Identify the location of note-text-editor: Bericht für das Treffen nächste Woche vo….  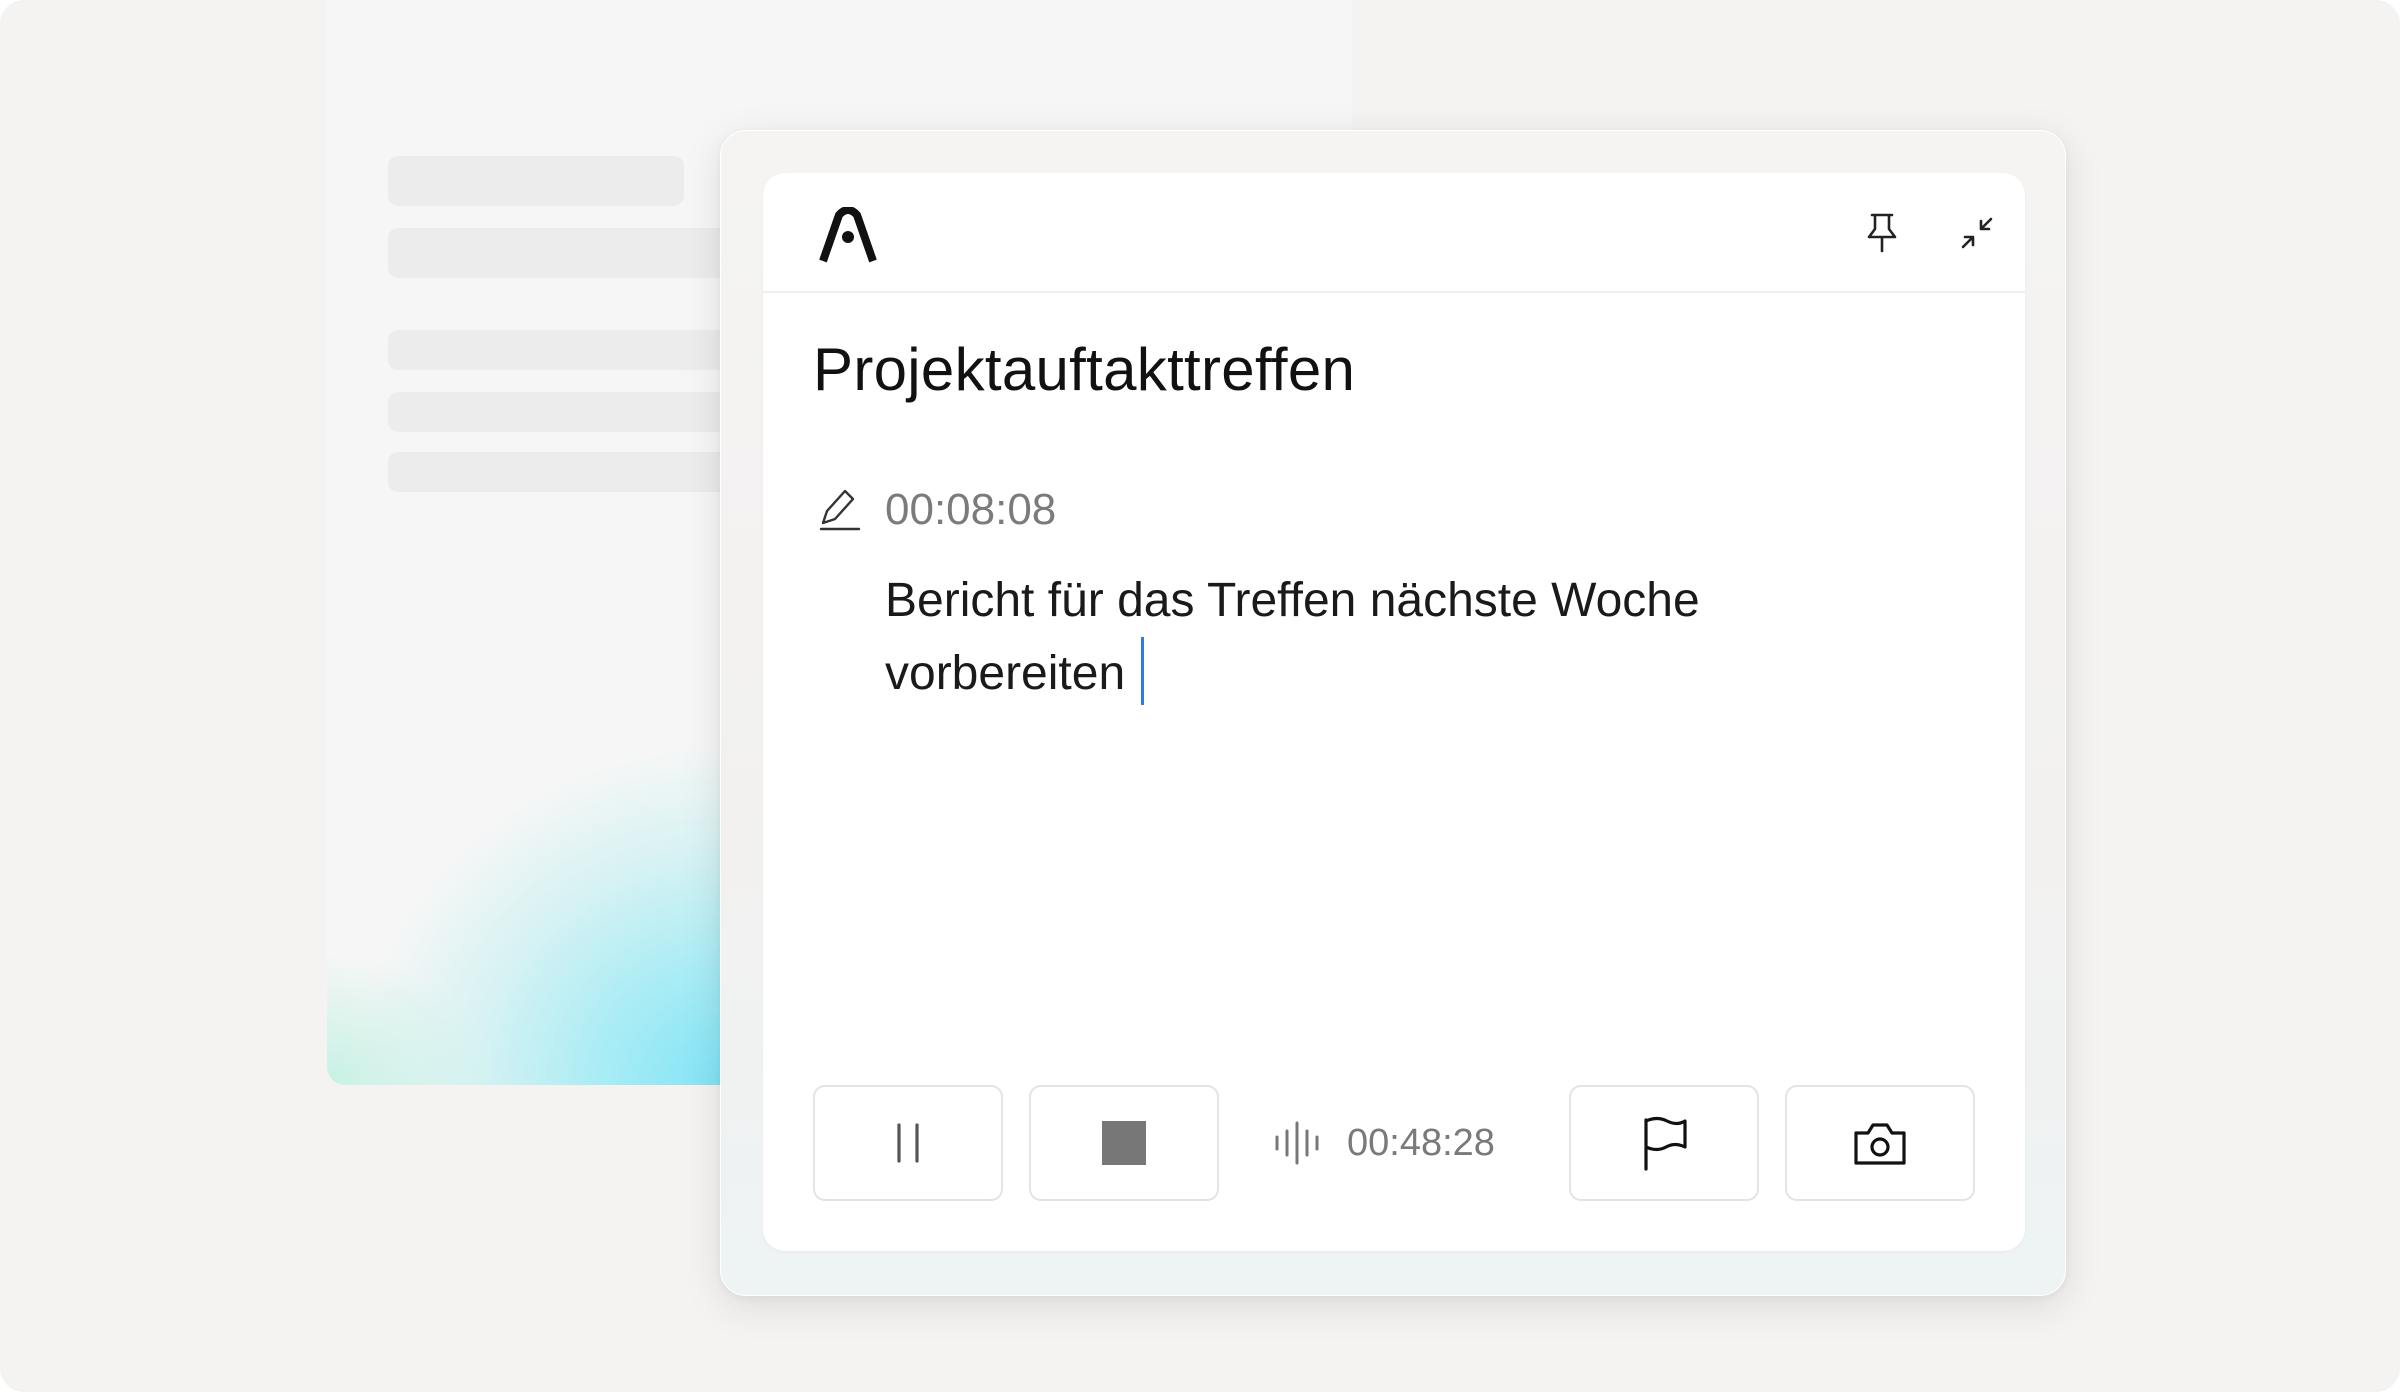
(1395, 637).